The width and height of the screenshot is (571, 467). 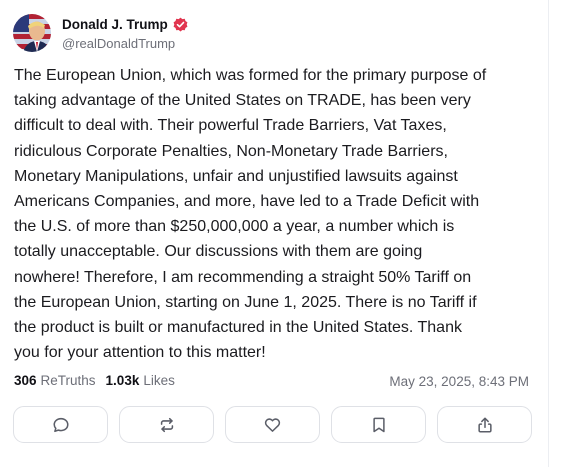 I want to click on likes-count: 1.03k, so click(x=123, y=380).